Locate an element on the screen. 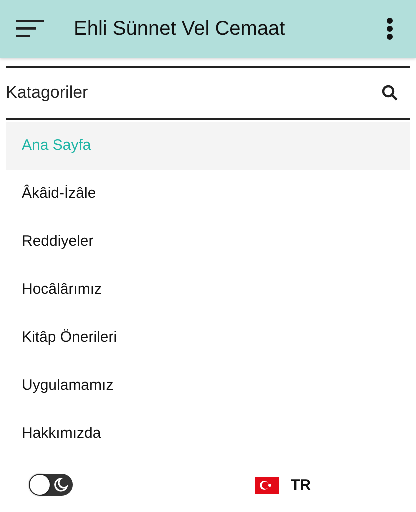 Image resolution: width=416 pixels, height=512 pixels. more-options-icon is located at coordinates (390, 29).